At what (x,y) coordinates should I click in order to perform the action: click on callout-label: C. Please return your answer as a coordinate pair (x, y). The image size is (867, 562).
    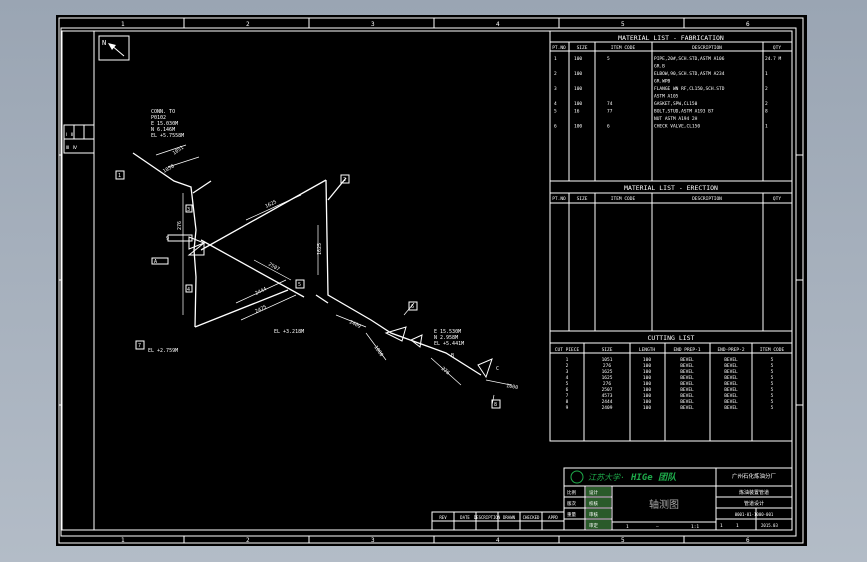
    Looking at the image, I should click on (497, 369).